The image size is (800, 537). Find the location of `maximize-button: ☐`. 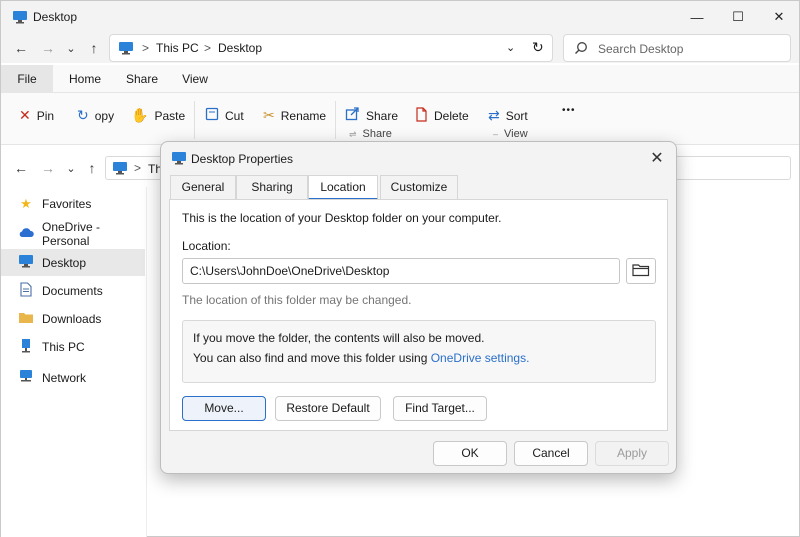

maximize-button: ☐ is located at coordinates (738, 17).